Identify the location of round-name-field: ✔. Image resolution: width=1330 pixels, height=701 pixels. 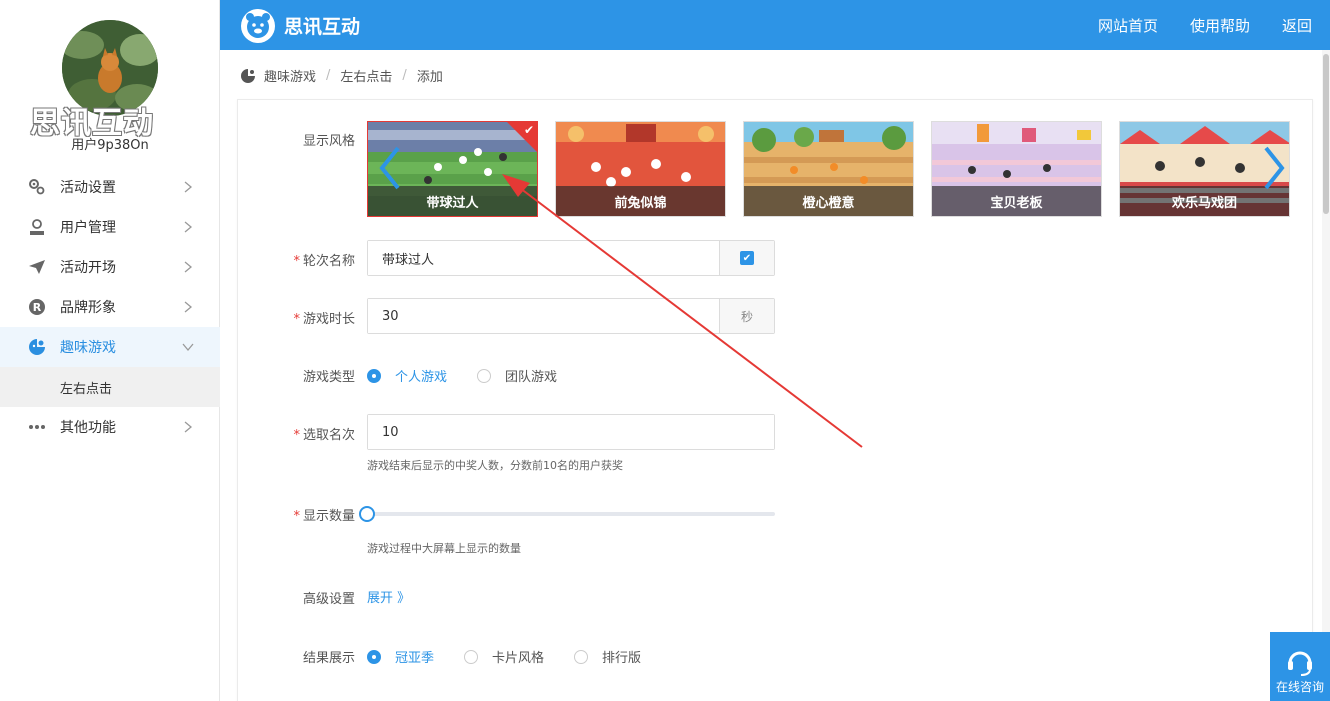
(571, 258).